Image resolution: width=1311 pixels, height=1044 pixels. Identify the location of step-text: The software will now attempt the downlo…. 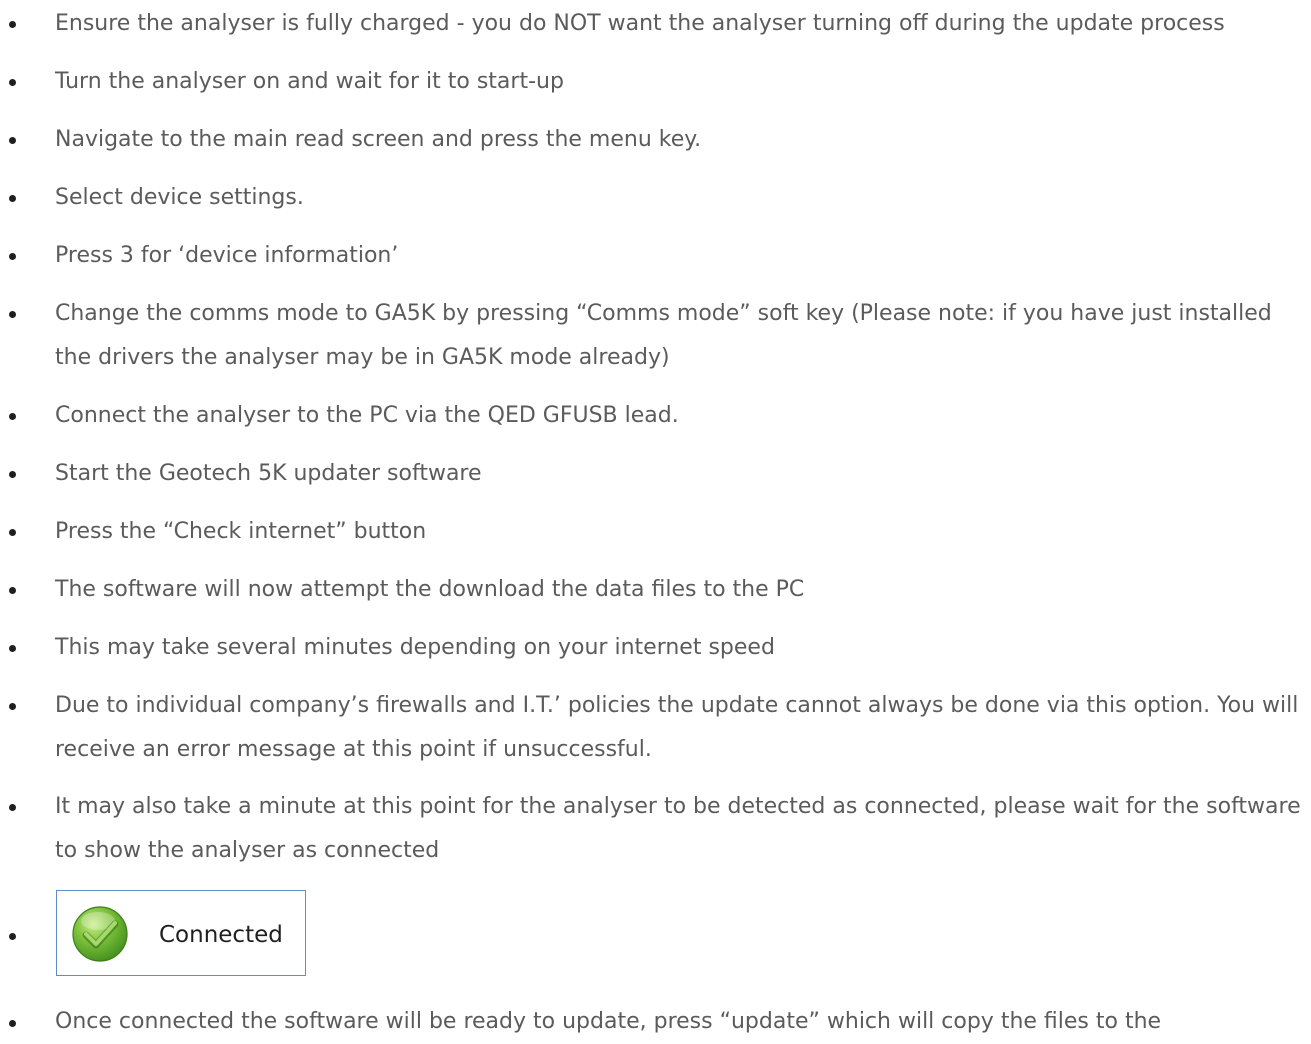
(430, 589).